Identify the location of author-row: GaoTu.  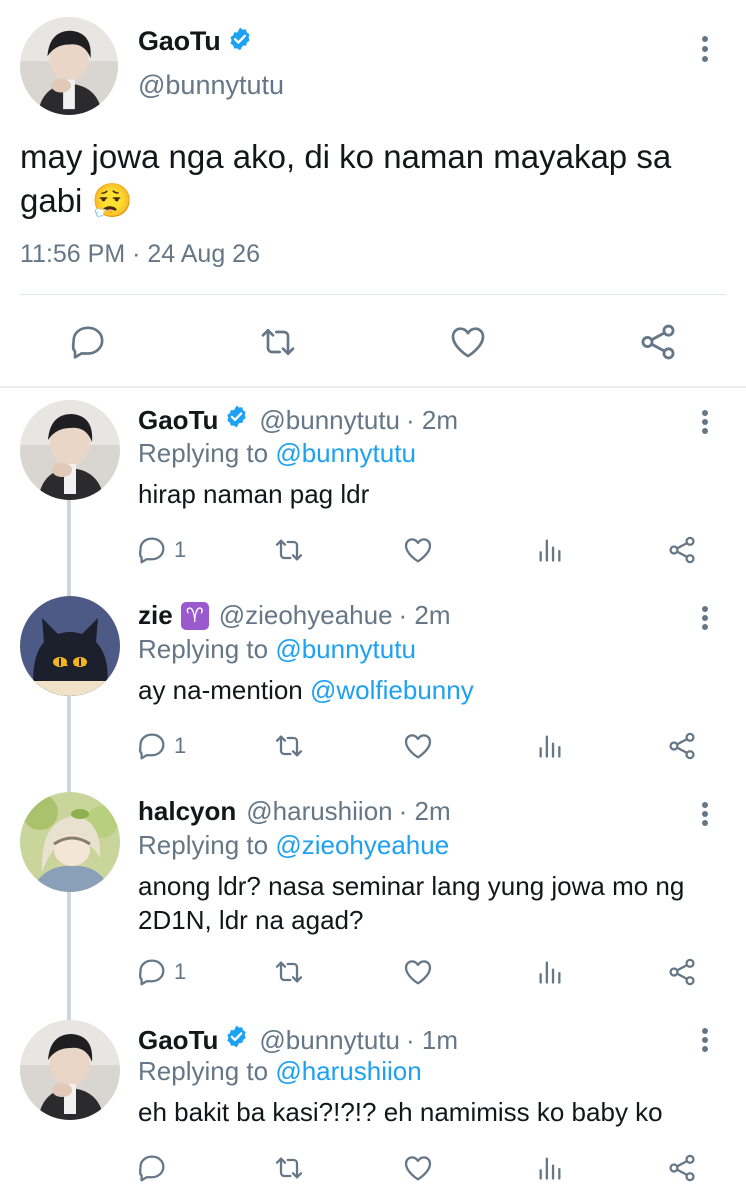
(195, 41).